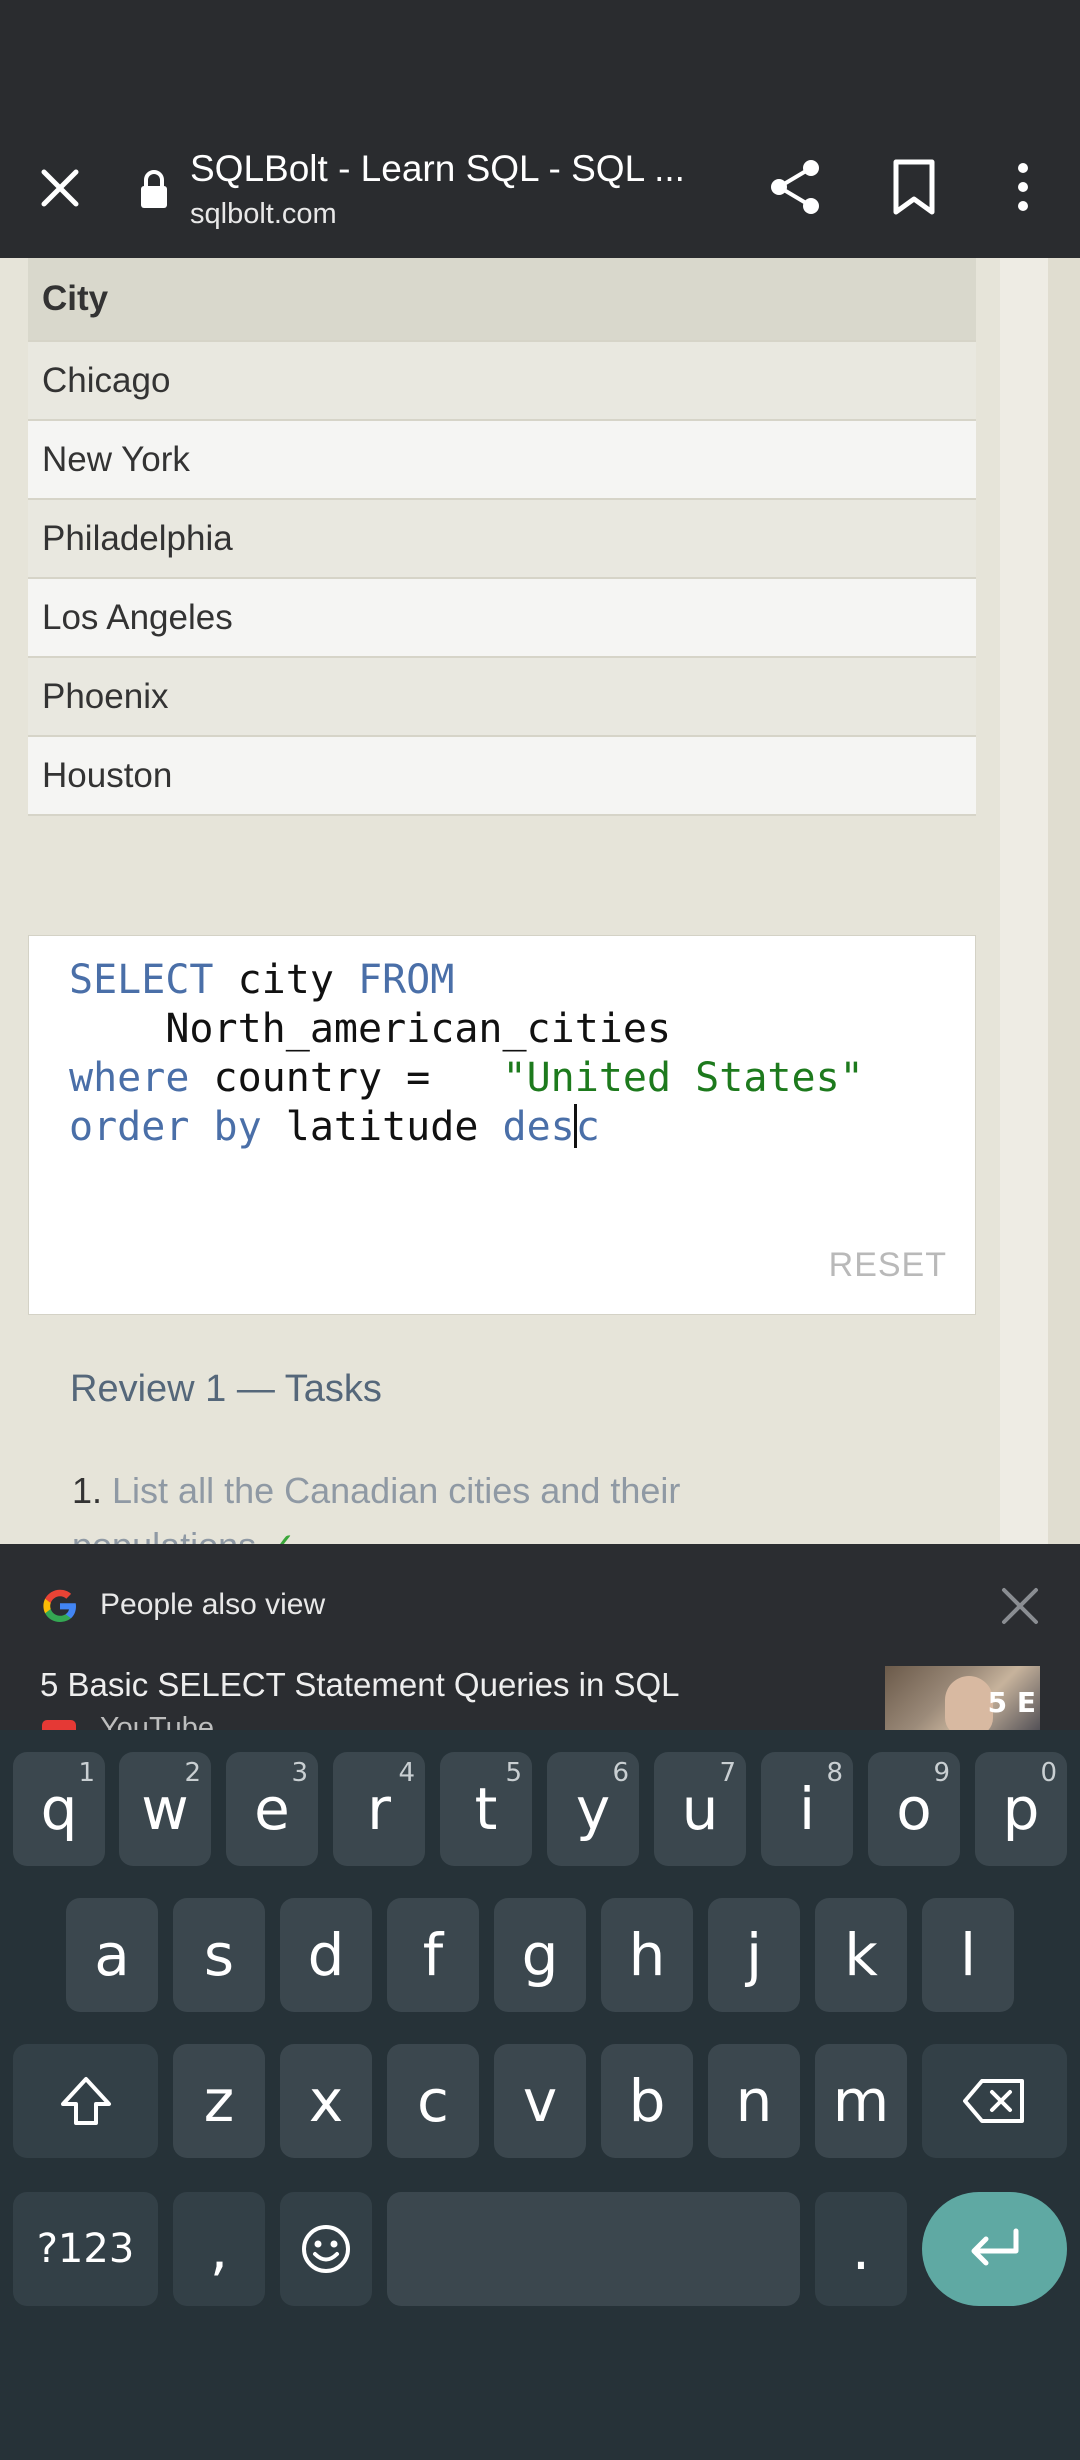 The width and height of the screenshot is (1080, 2460). I want to click on key-o: o9, so click(914, 1809).